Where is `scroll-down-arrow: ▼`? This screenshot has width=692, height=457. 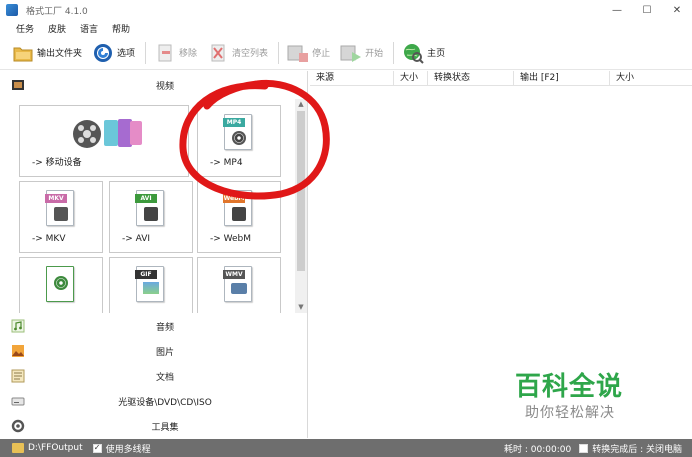 scroll-down-arrow: ▼ is located at coordinates (301, 307).